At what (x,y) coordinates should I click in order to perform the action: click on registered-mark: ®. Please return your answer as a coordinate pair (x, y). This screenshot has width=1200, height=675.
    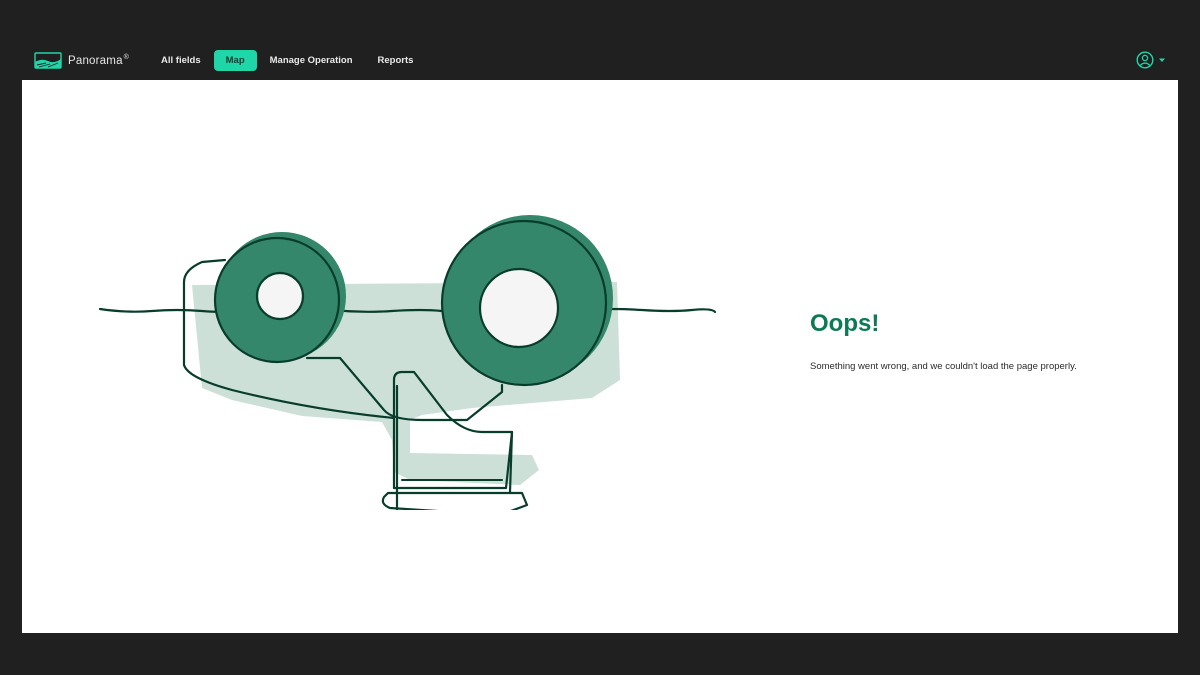
    Looking at the image, I should click on (126, 57).